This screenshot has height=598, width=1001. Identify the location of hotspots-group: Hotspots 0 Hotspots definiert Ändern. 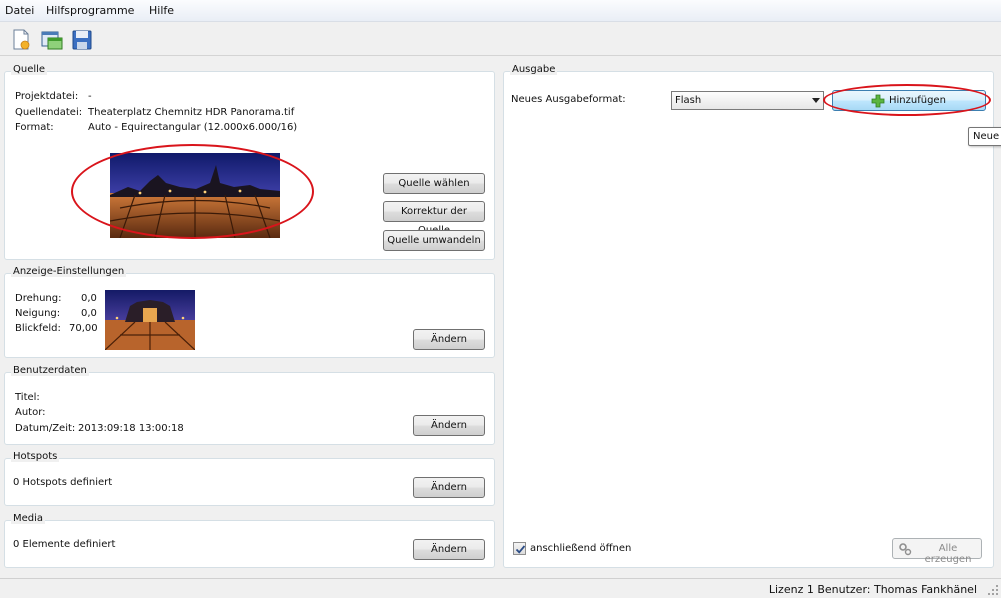
(249, 478).